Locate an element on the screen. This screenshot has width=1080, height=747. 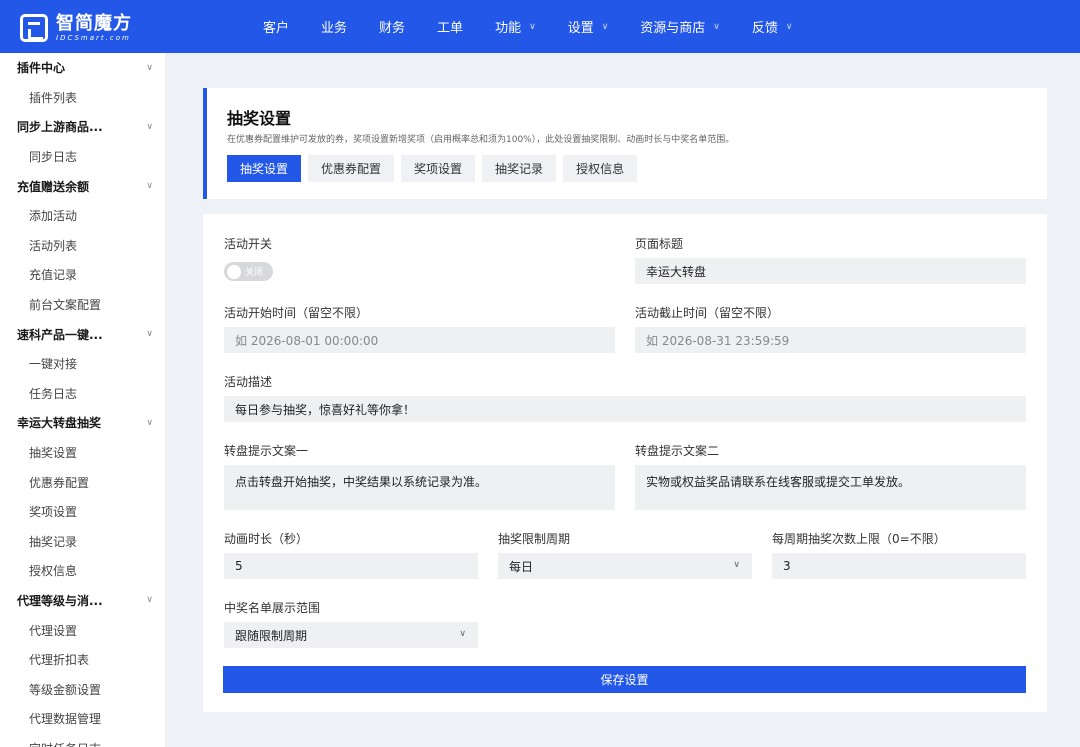
sidebar-item-prize-settings: 奖项设置 is located at coordinates (82, 512).